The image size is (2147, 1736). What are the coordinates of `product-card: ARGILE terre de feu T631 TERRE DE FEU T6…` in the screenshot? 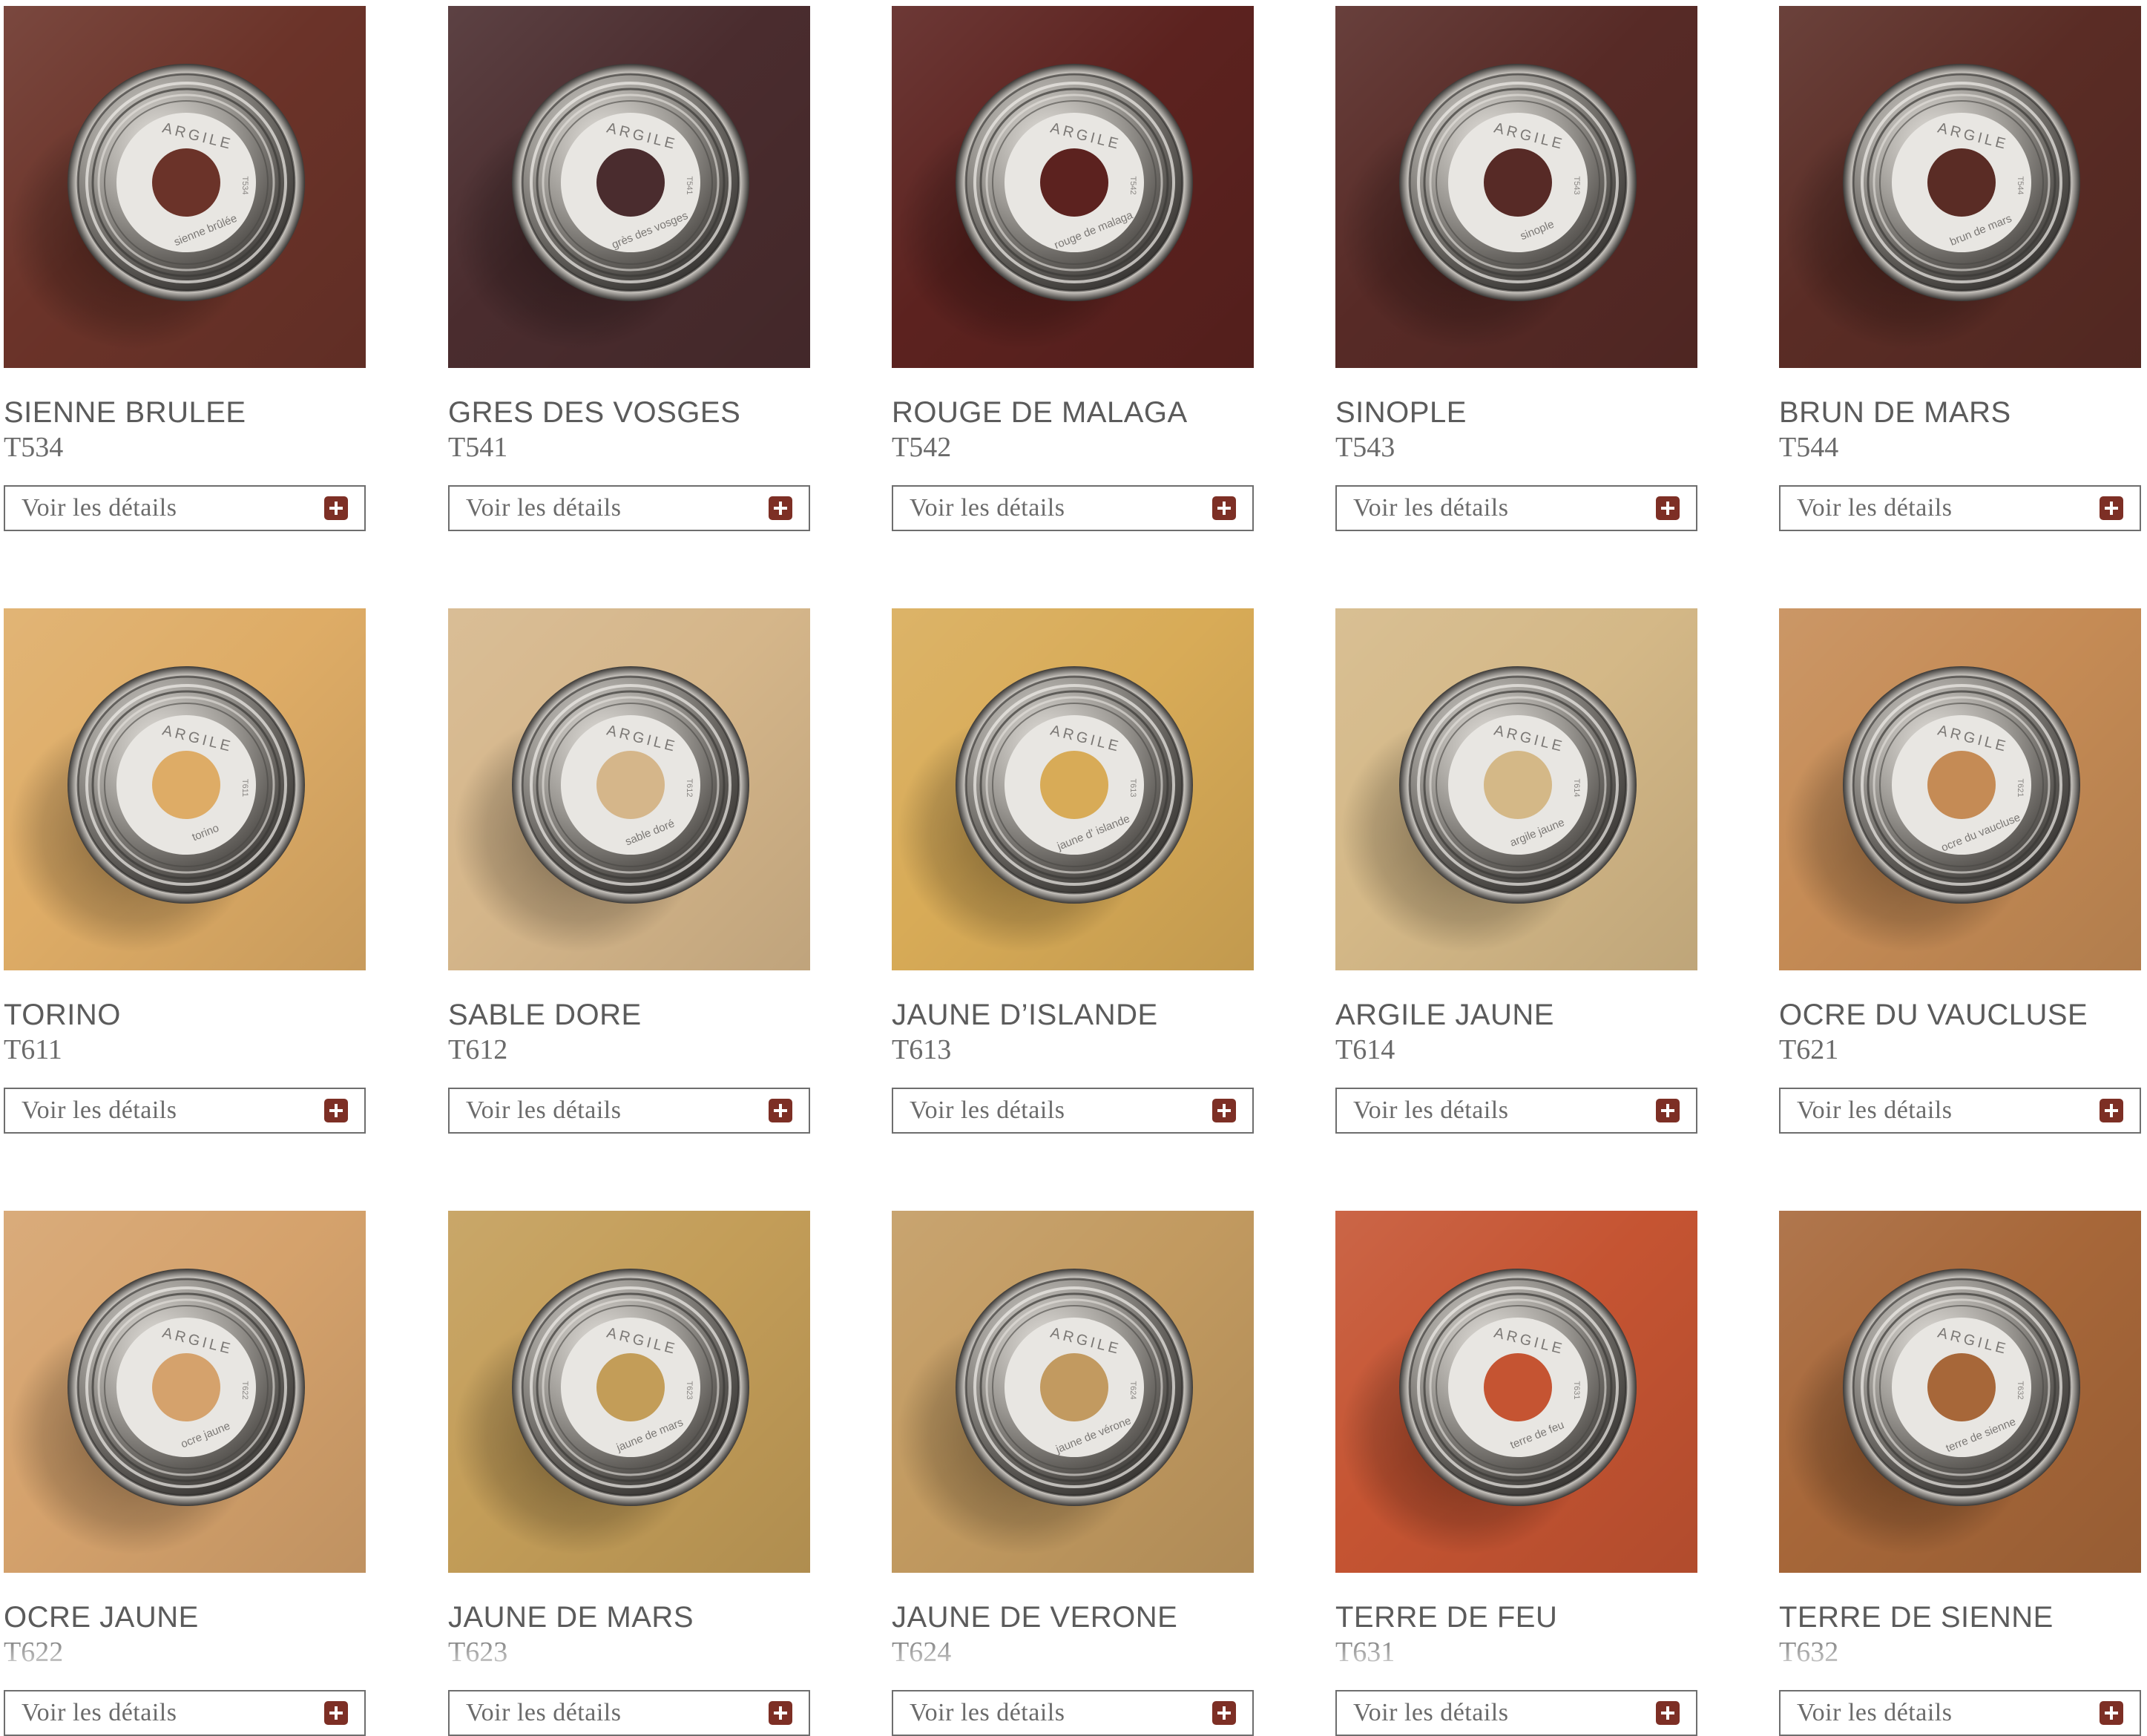 It's located at (1516, 1473).